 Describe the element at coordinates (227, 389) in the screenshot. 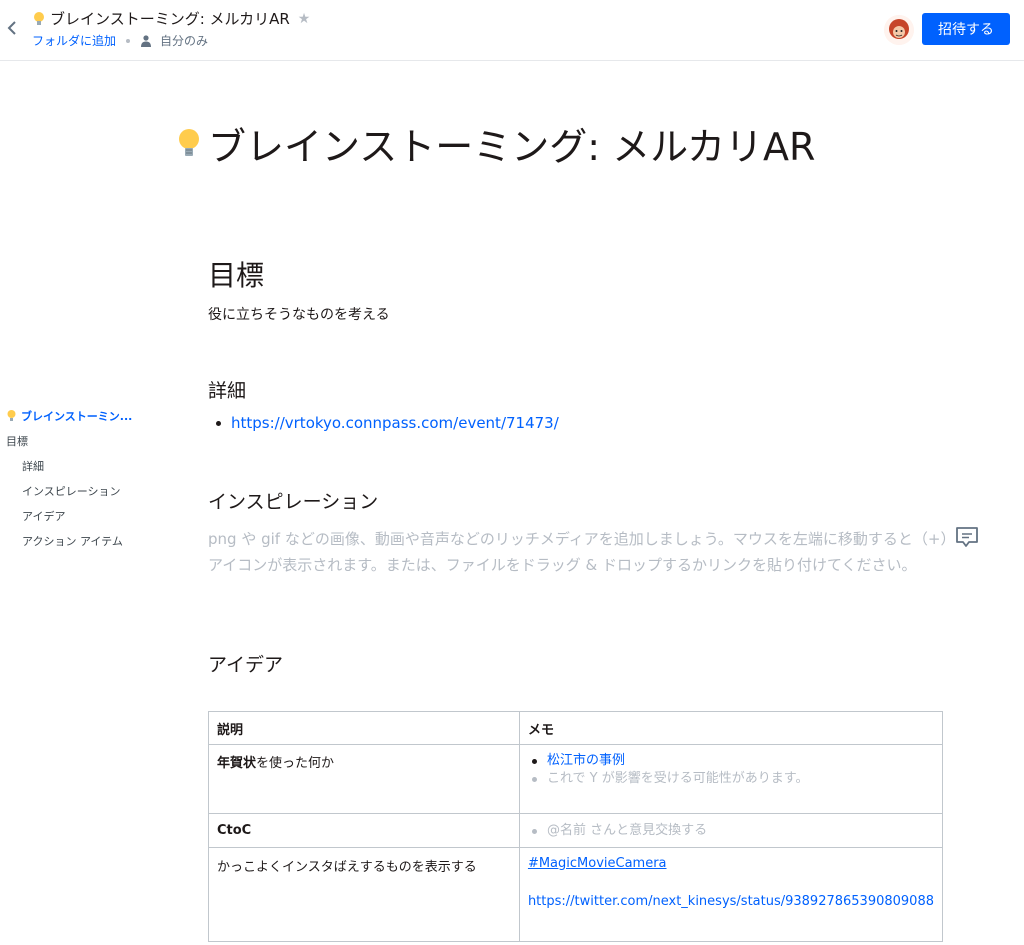

I see `detail-heading: 詳細` at that location.